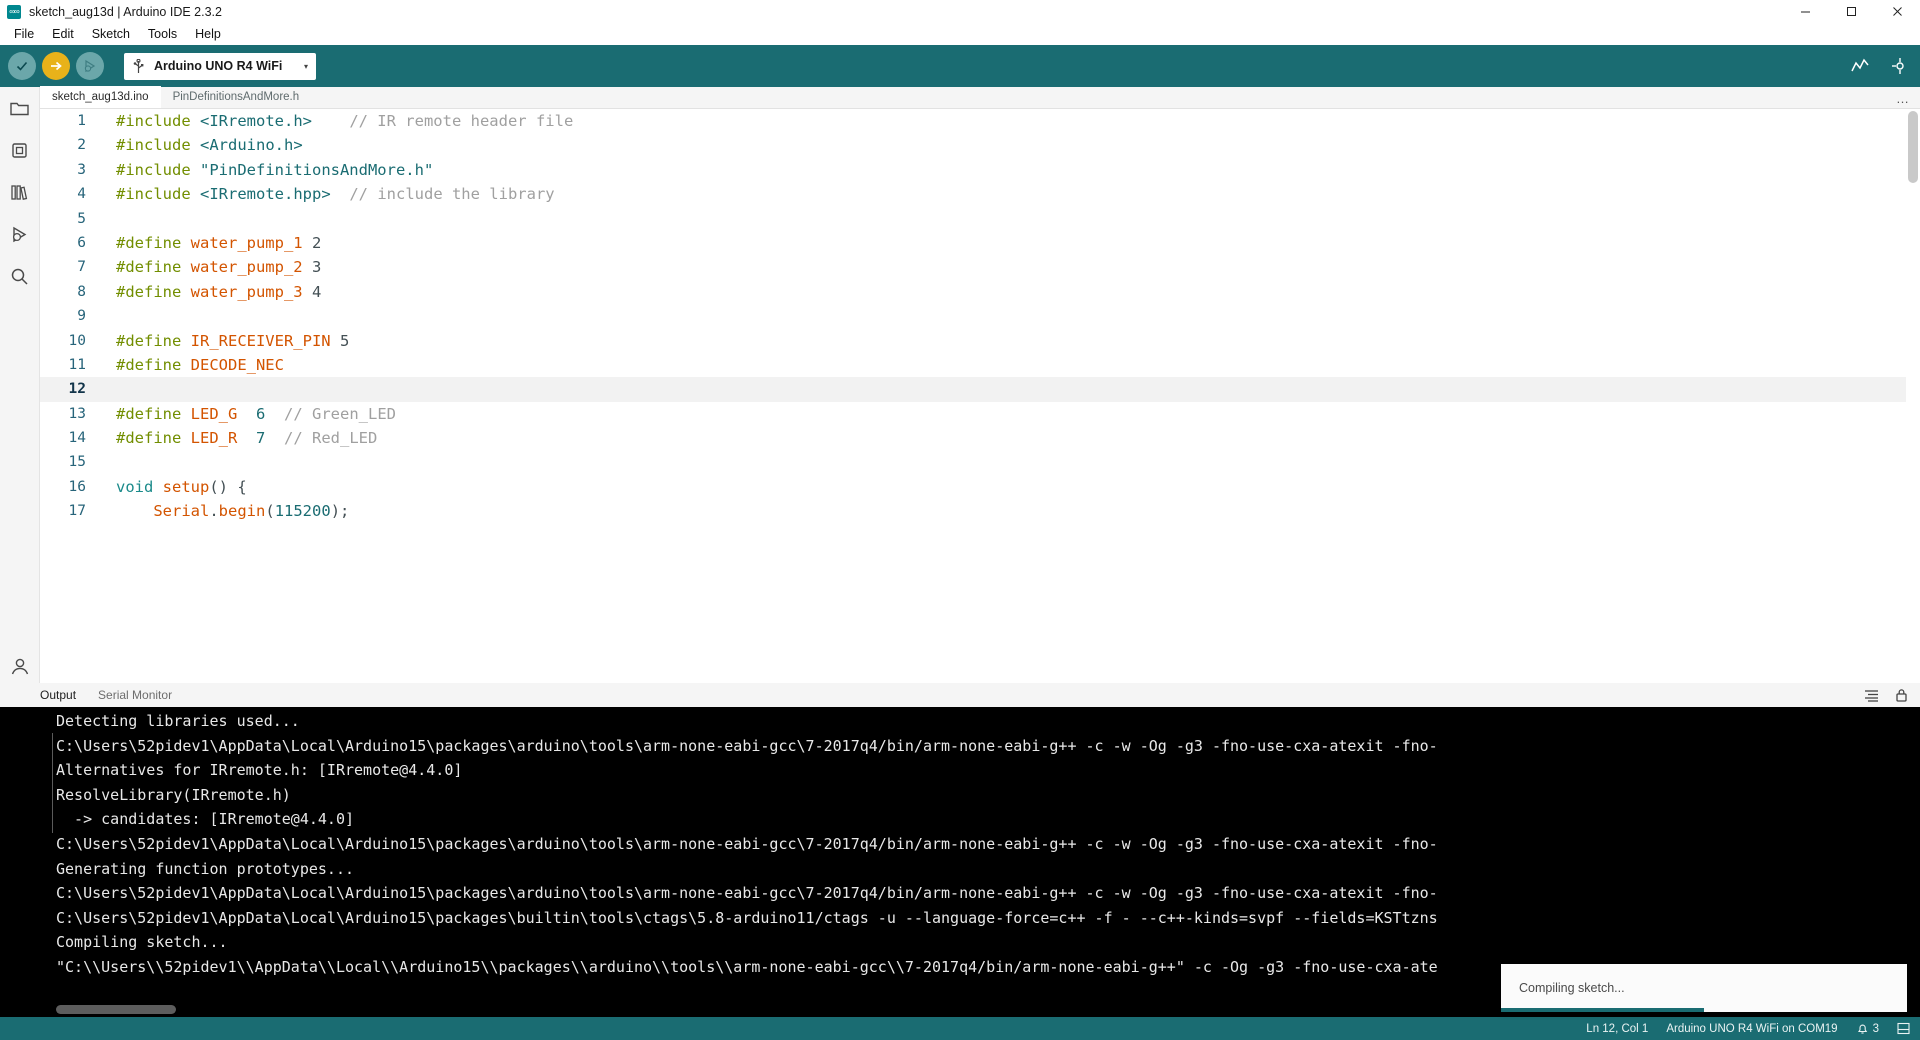  I want to click on maximize-button, so click(1851, 11).